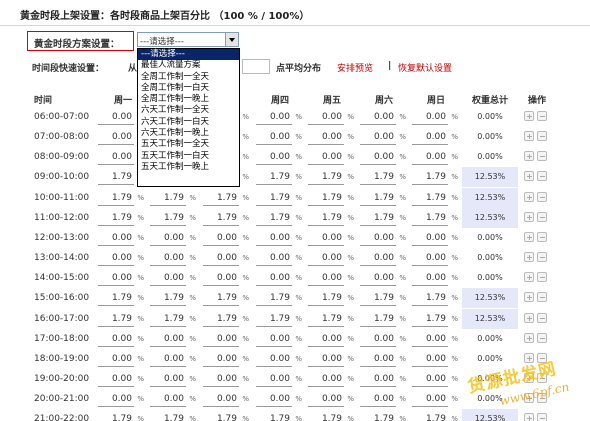 Image resolution: width=590 pixels, height=421 pixels. What do you see at coordinates (188, 99) in the screenshot?
I see `dropdown-option: 全周工作制一晚上` at bounding box center [188, 99].